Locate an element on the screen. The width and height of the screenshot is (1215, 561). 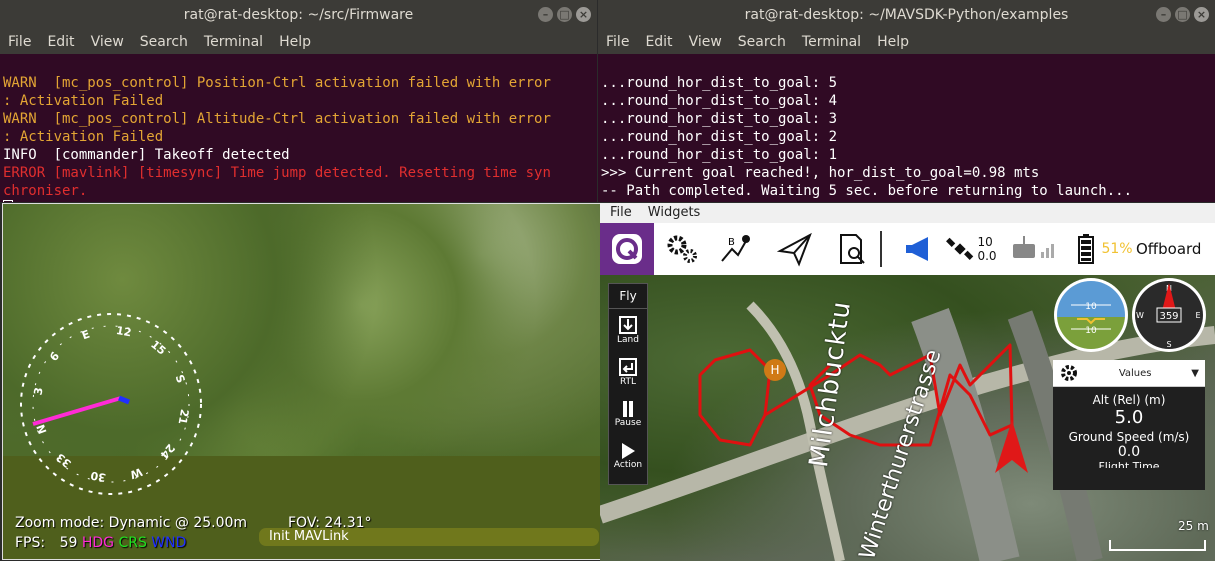
qgc-menubar: File Widgets is located at coordinates (907, 213).